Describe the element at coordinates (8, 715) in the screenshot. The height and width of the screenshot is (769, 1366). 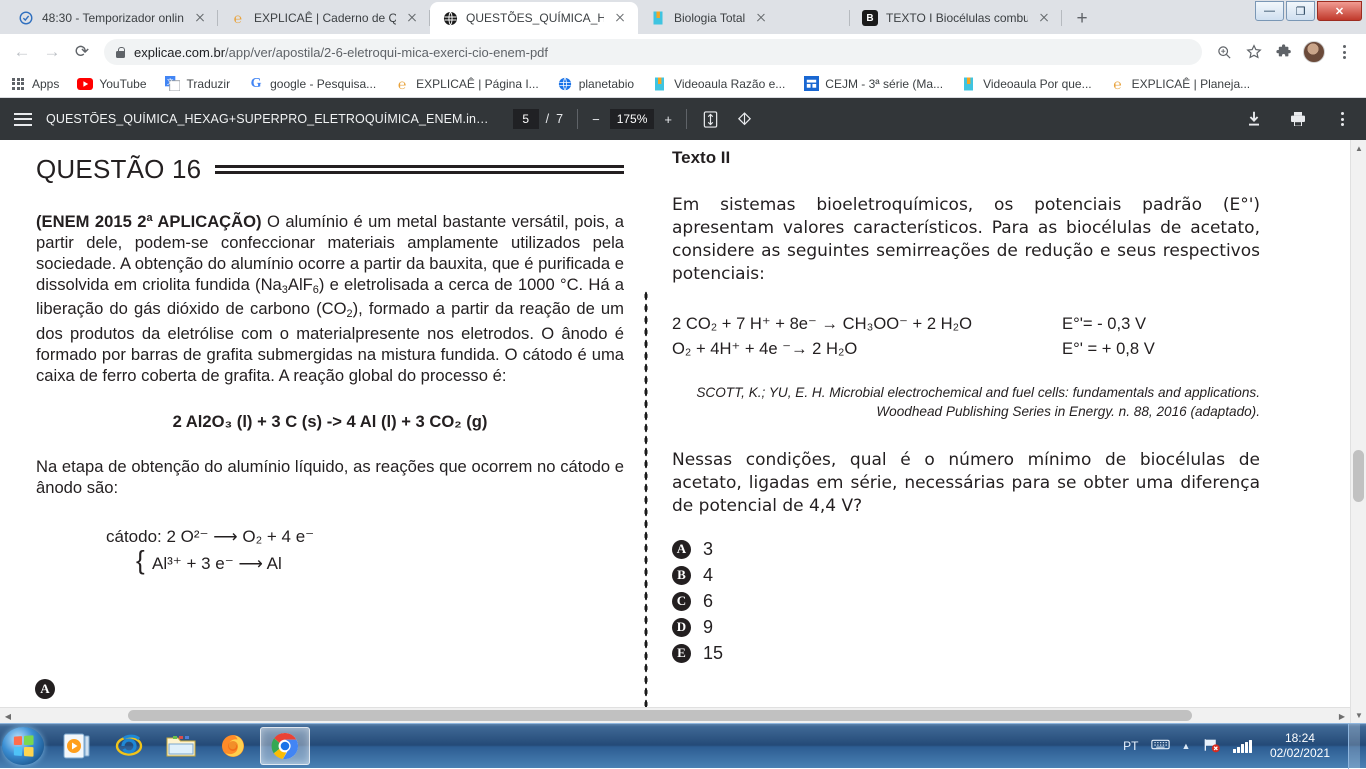
I see `scroll-left-icon: ◀` at that location.